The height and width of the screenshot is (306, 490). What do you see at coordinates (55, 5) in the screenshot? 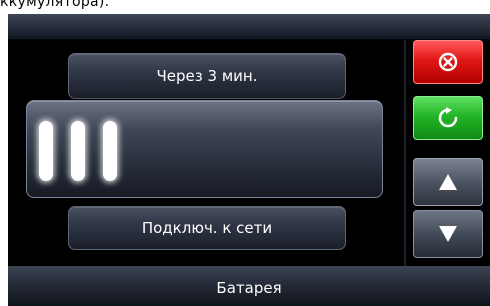
I see `caption-text: ккумулятора).` at bounding box center [55, 5].